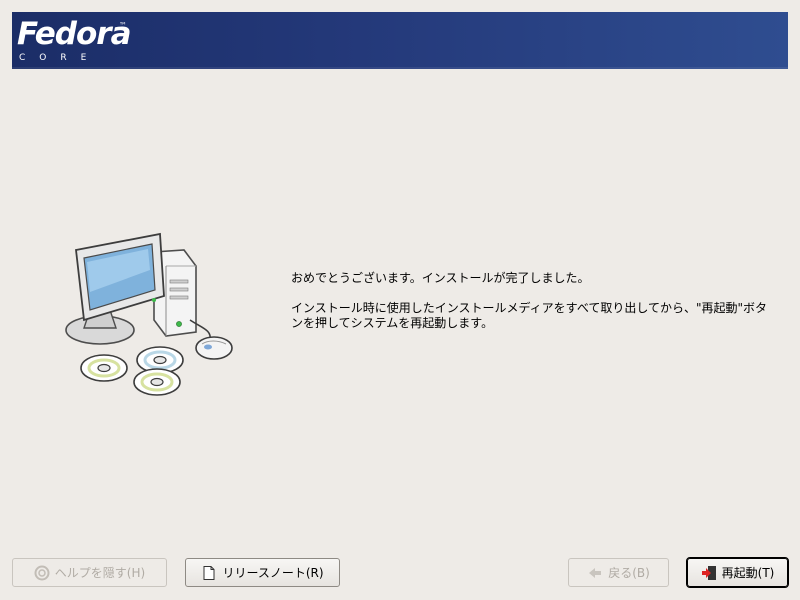  Describe the element at coordinates (273, 573) in the screenshot. I see `release-notes-label: リリースノート(R)` at that location.